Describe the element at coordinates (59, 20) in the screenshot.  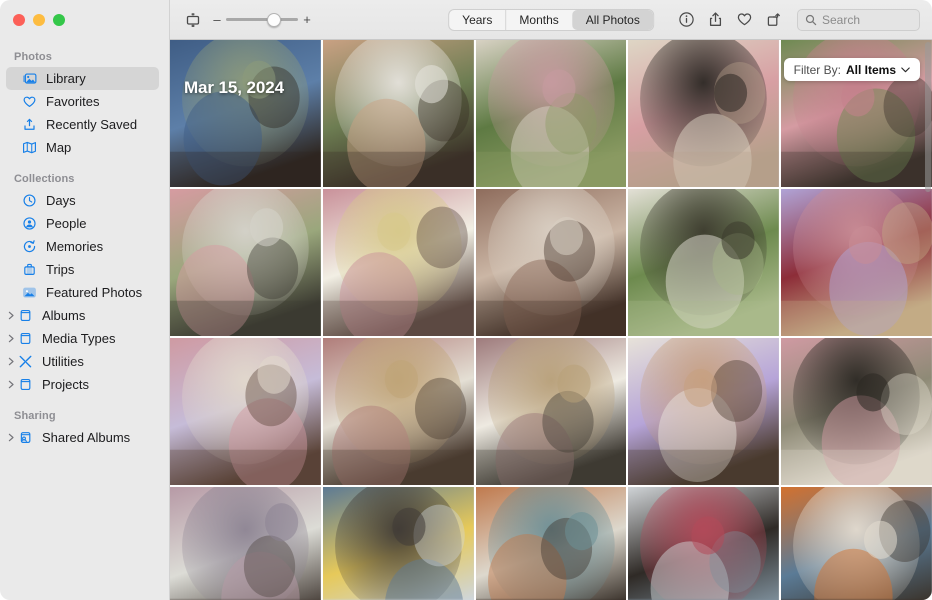
I see `zoom-button` at that location.